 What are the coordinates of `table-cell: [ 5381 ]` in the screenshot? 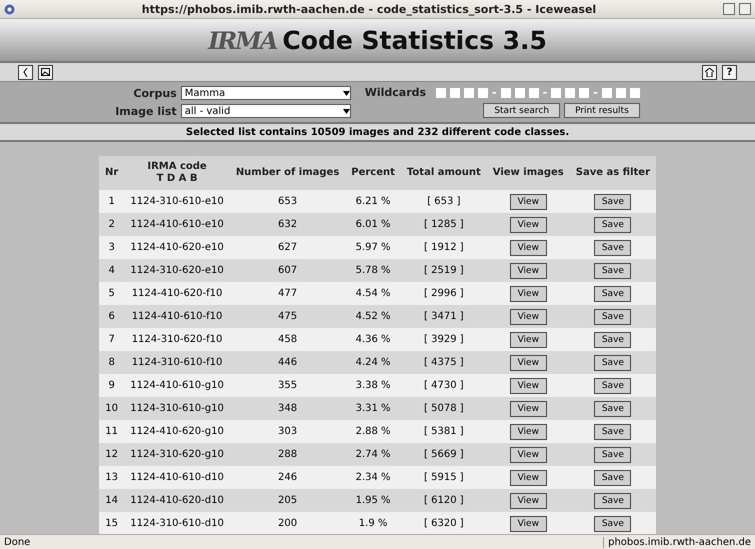 It's located at (444, 431).